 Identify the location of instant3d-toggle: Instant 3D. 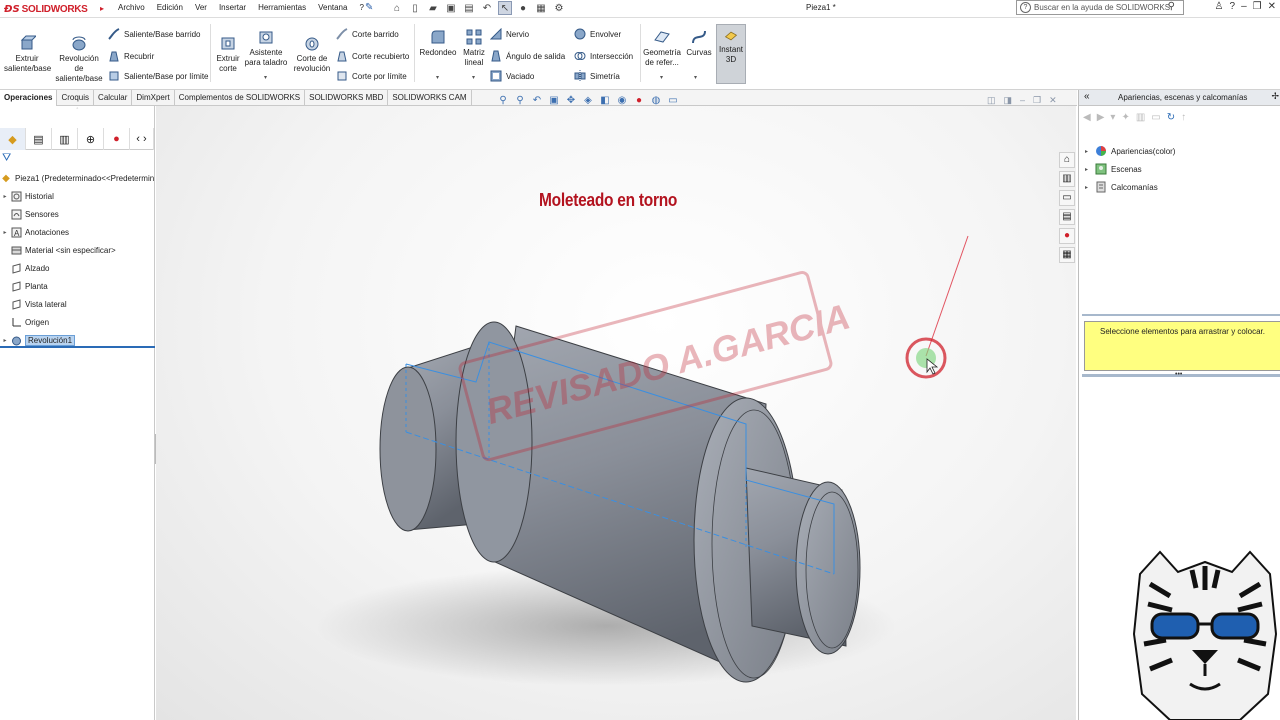
(731, 54).